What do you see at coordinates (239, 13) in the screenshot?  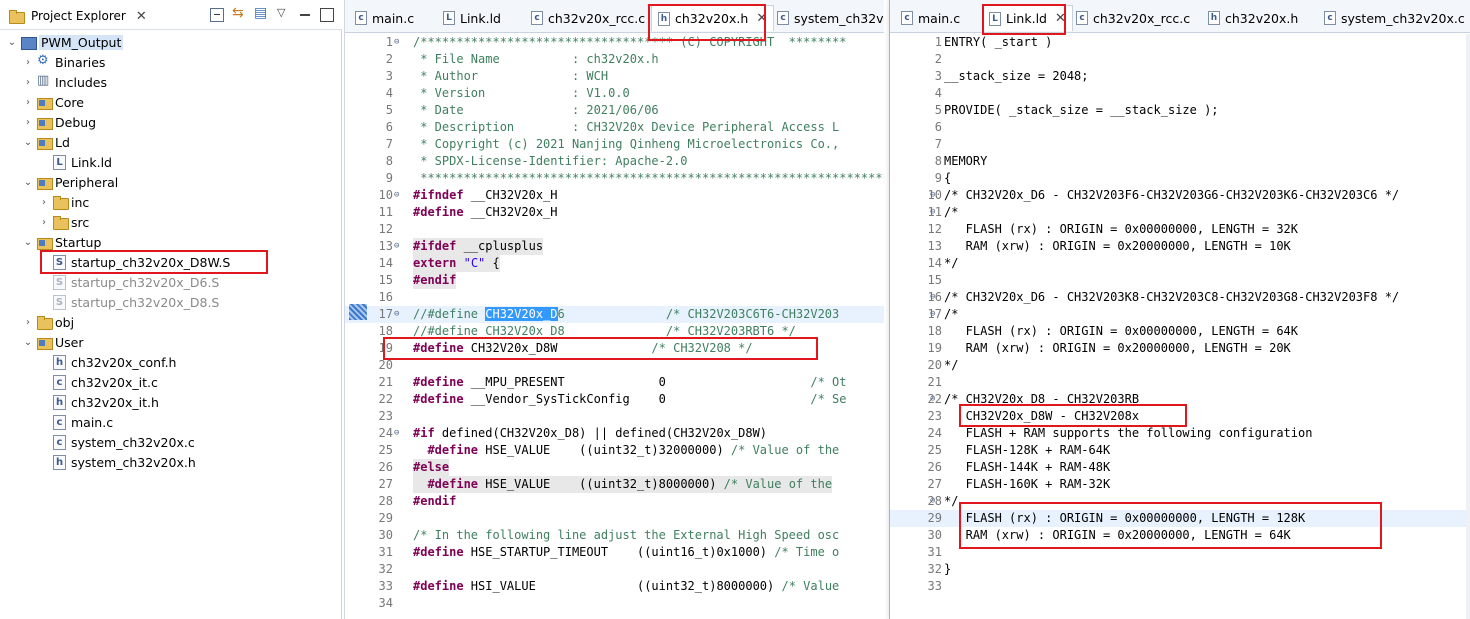 I see `link-with-editor-icon` at bounding box center [239, 13].